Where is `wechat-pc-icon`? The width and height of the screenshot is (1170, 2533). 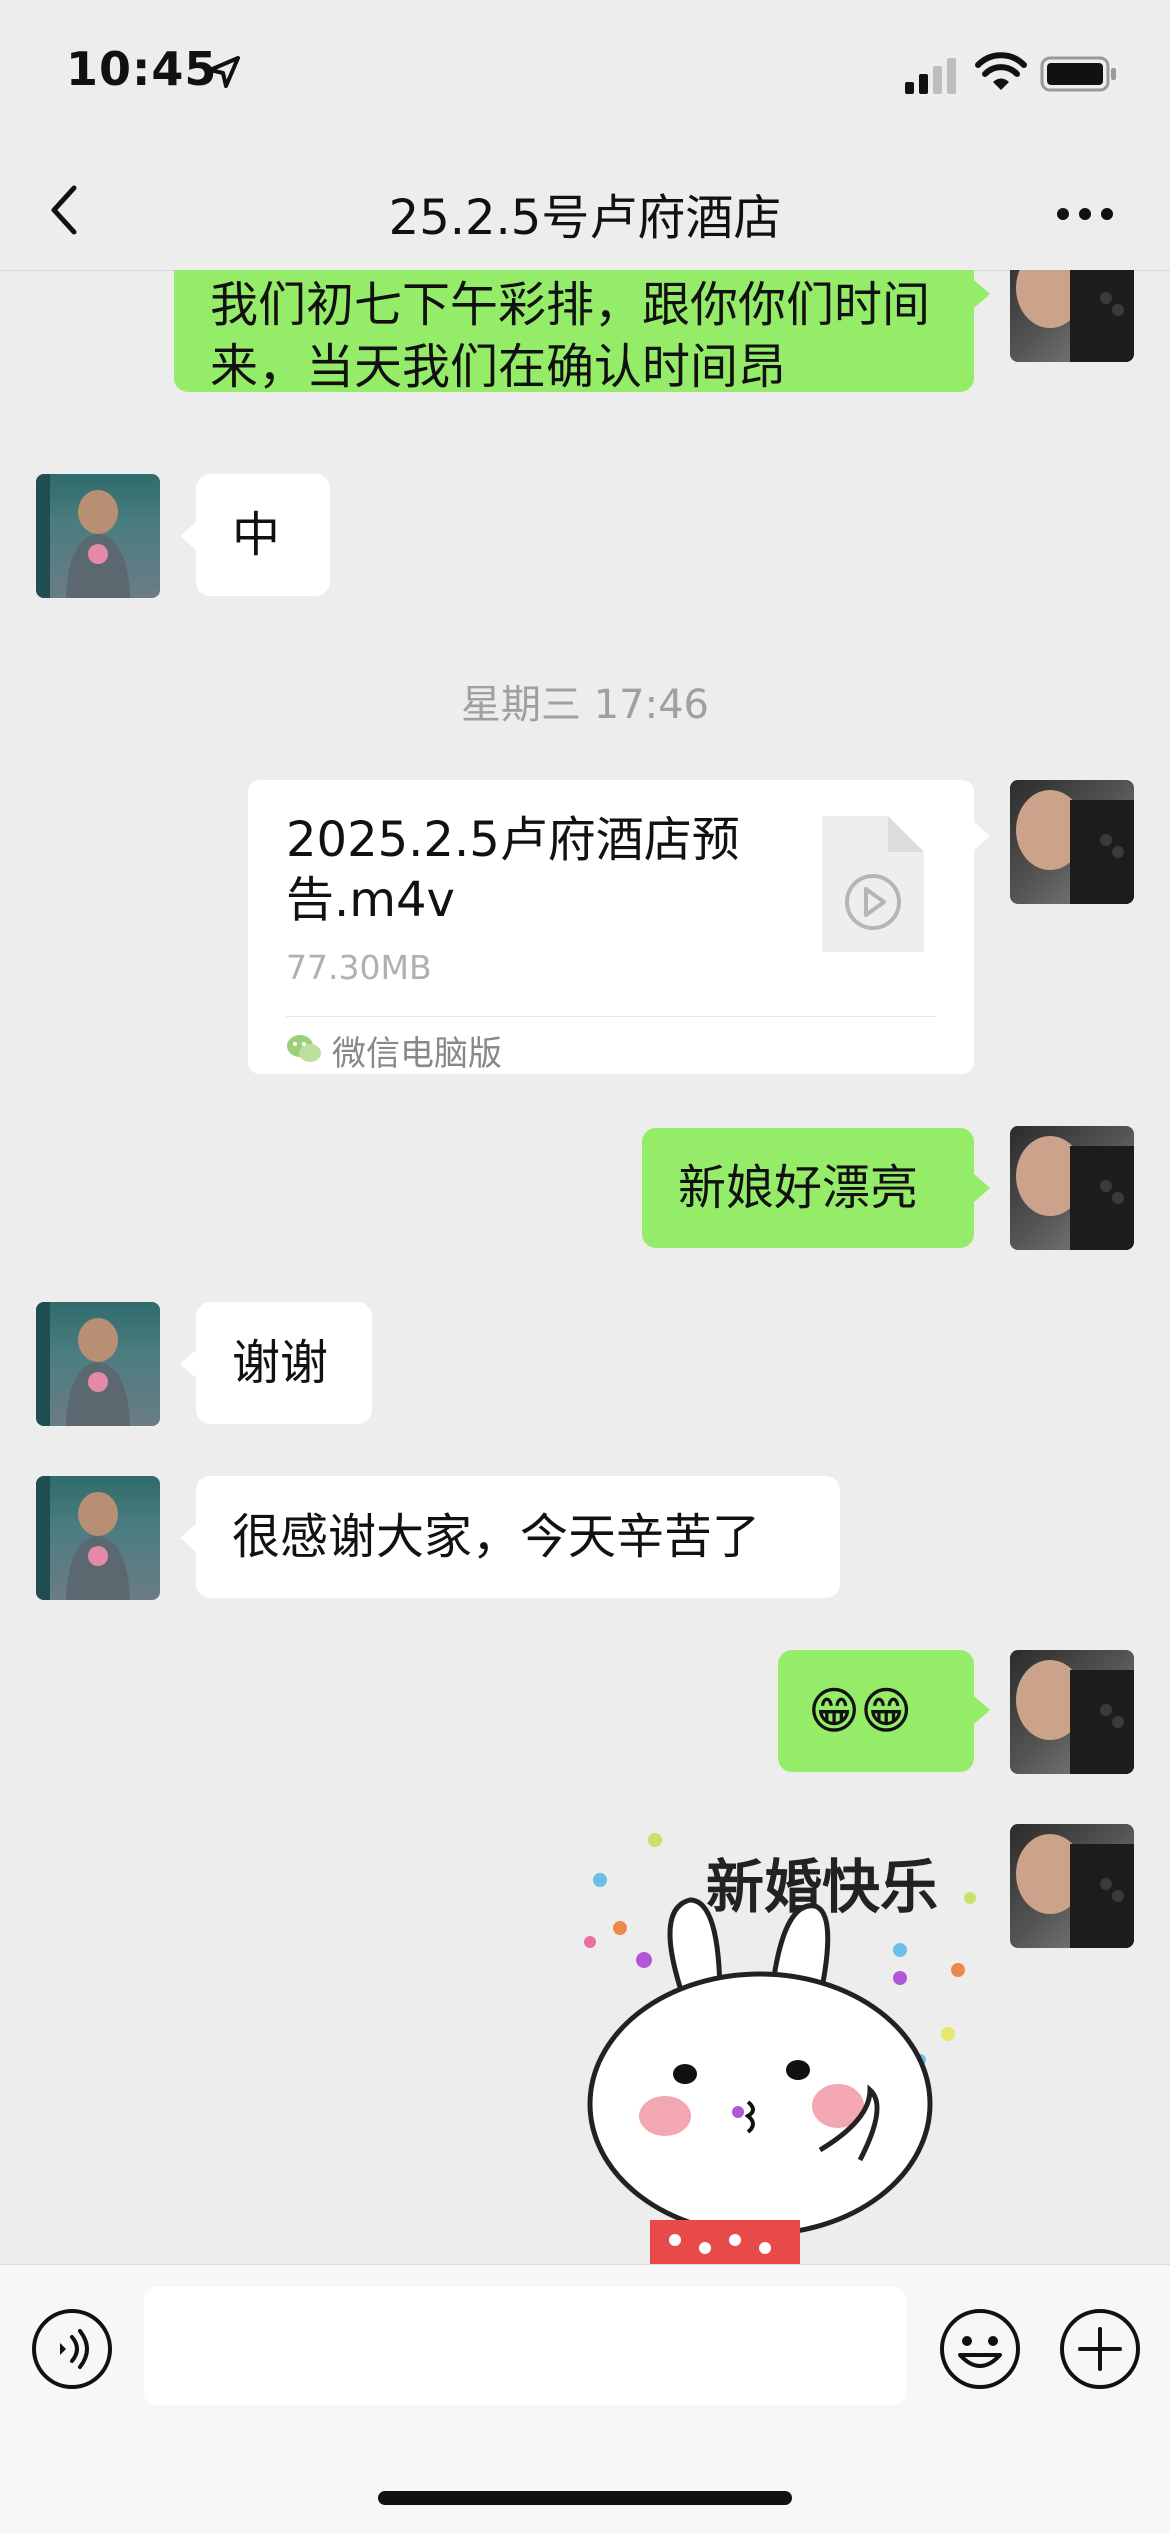 wechat-pc-icon is located at coordinates (304, 1048).